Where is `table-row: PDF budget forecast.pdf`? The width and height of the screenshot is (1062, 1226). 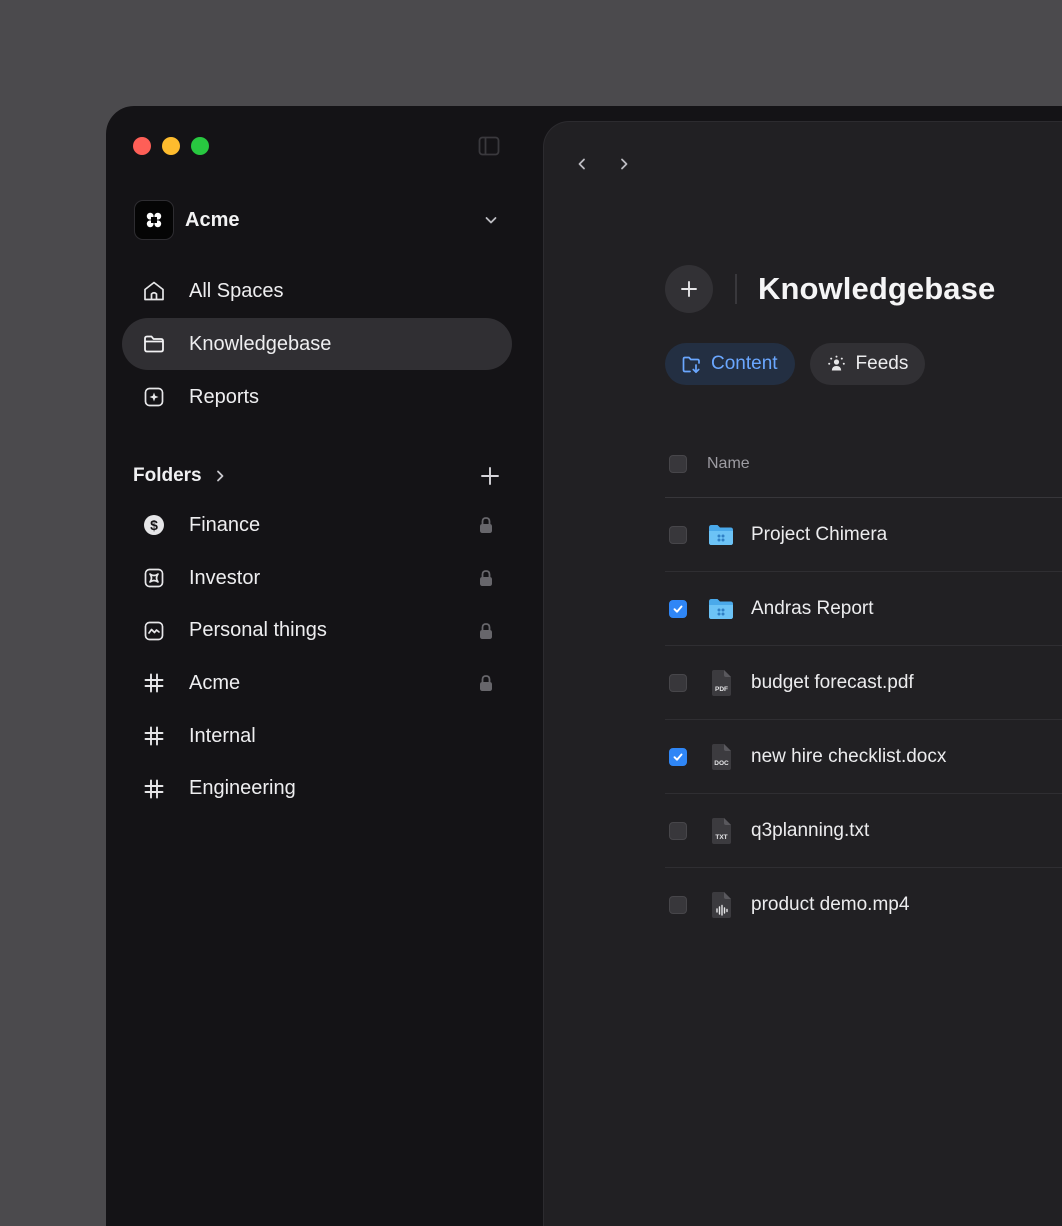
table-row: PDF budget forecast.pdf is located at coordinates (863, 683).